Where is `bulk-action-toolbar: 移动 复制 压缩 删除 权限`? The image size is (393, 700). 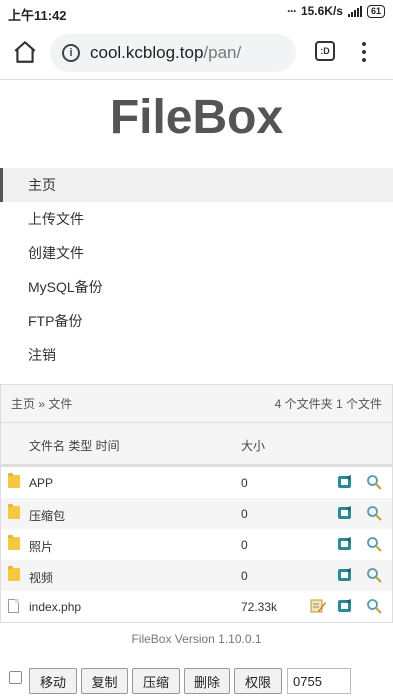 bulk-action-toolbar: 移动 复制 压缩 删除 权限 is located at coordinates (196, 682).